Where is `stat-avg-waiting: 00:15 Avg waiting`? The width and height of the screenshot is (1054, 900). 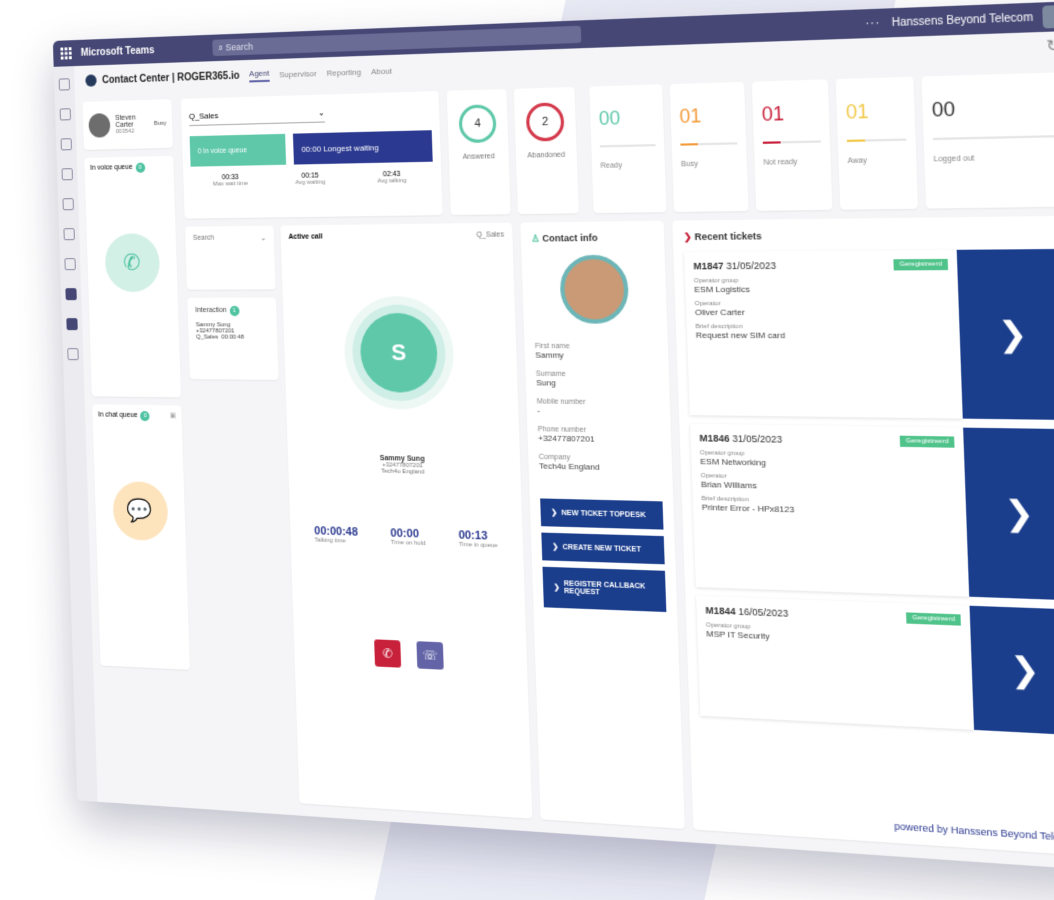
stat-avg-waiting: 00:15 Avg waiting is located at coordinates (310, 179).